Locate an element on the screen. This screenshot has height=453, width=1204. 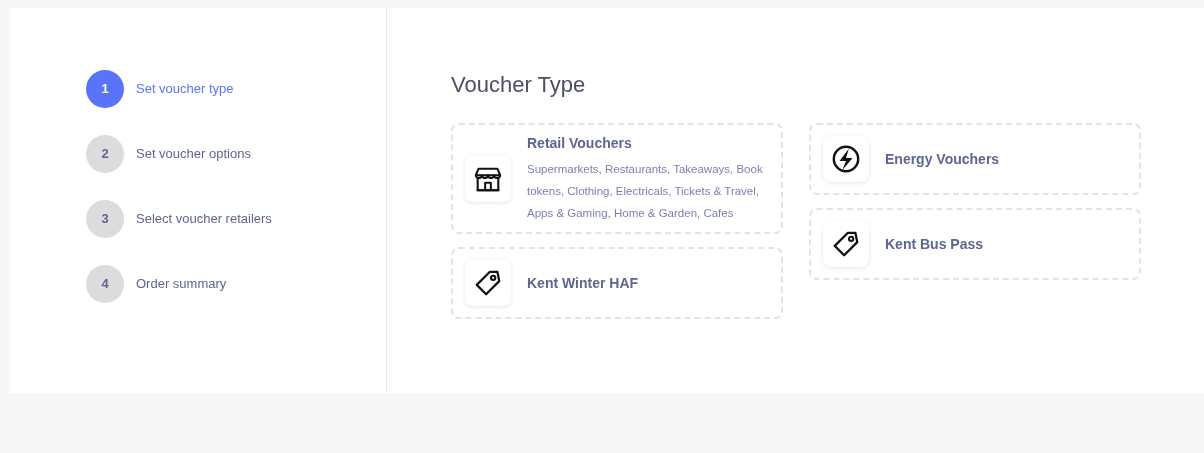
voucher-type-card: Kent Bus Pass is located at coordinates (975, 244).